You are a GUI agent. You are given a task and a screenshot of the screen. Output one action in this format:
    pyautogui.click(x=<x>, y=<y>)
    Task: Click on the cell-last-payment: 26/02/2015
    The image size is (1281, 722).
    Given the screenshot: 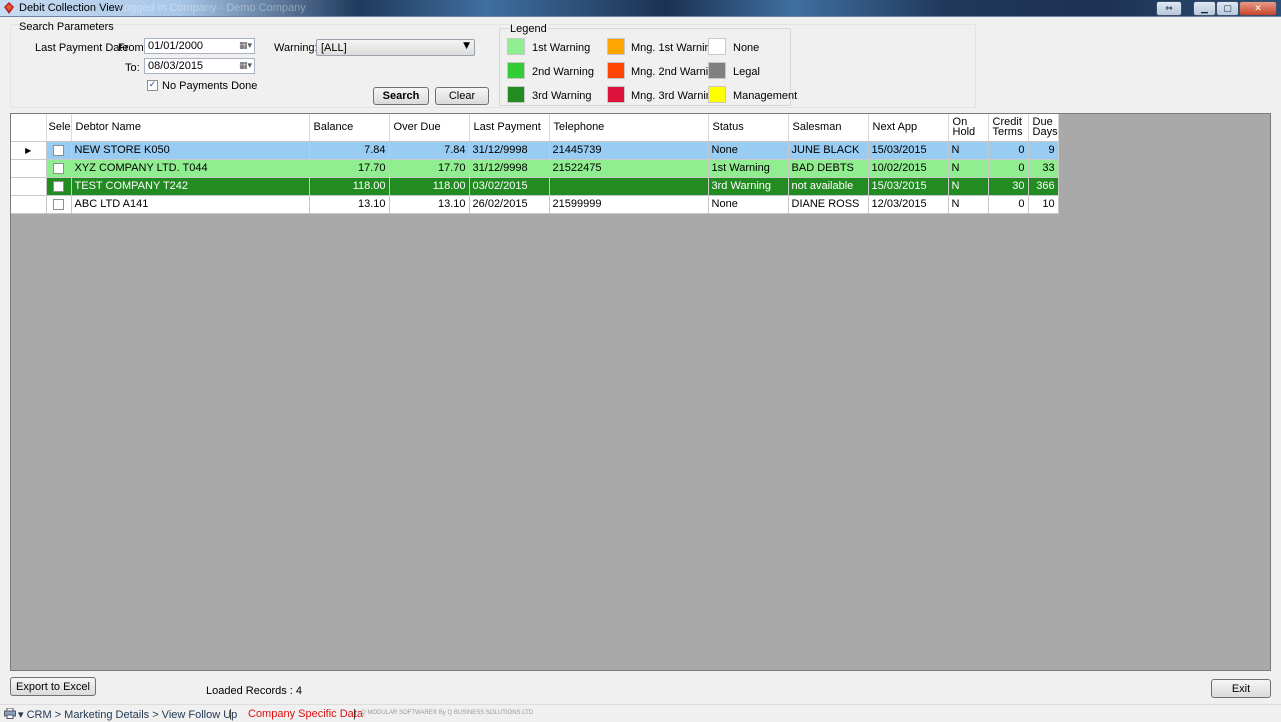 What is the action you would take?
    pyautogui.click(x=509, y=204)
    